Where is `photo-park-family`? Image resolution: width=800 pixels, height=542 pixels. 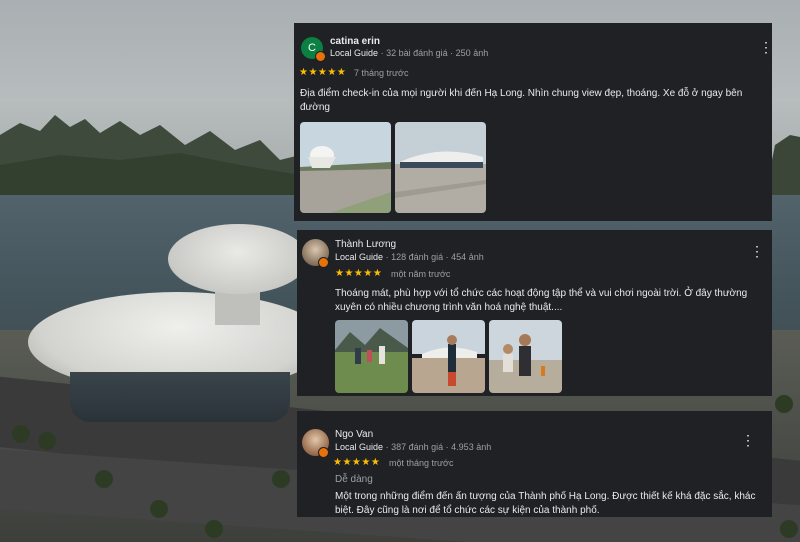
photo-park-family is located at coordinates (371, 356).